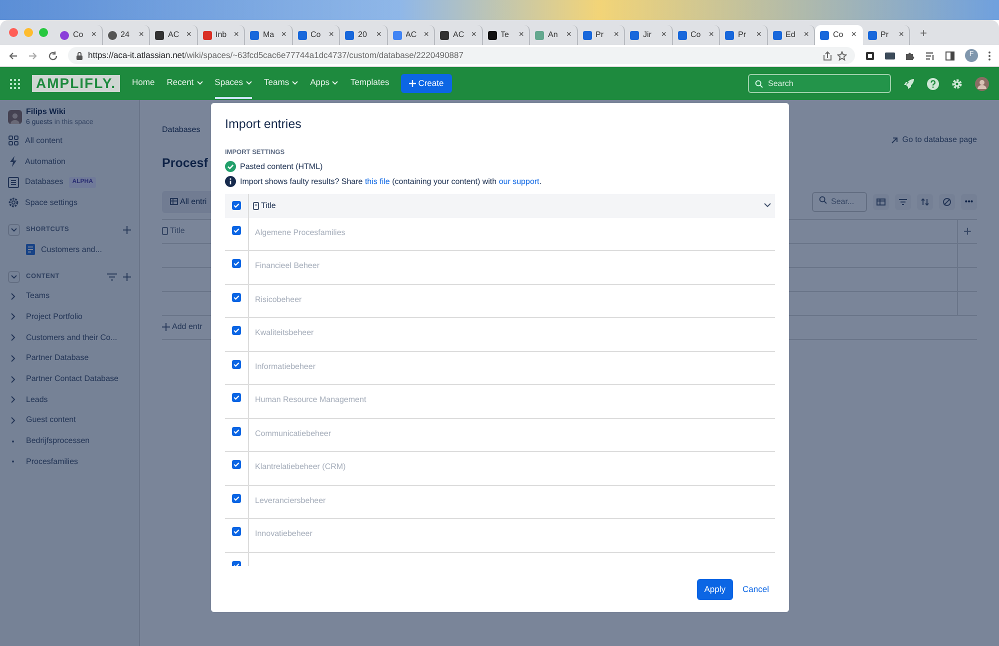 This screenshot has height=646, width=999. Describe the element at coordinates (925, 201) in the screenshot. I see `sort-icon` at that location.